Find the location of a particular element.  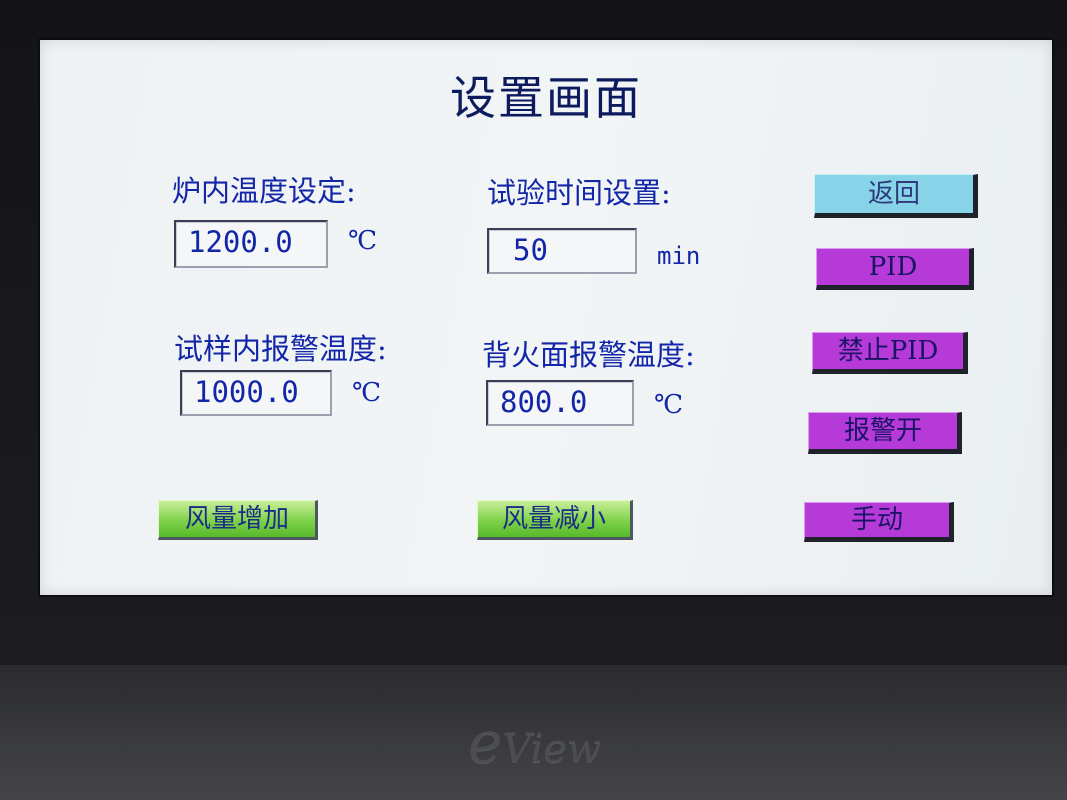

sample-alarm-unit: ℃ is located at coordinates (367, 393).